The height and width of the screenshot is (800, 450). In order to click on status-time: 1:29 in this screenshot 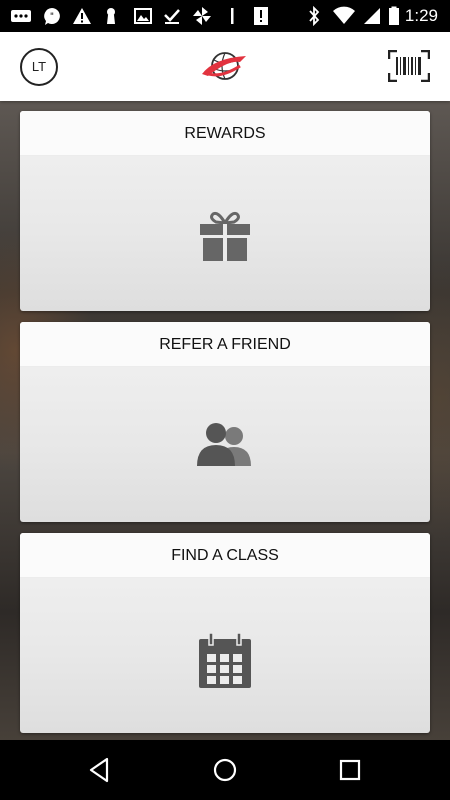, I will do `click(421, 15)`.